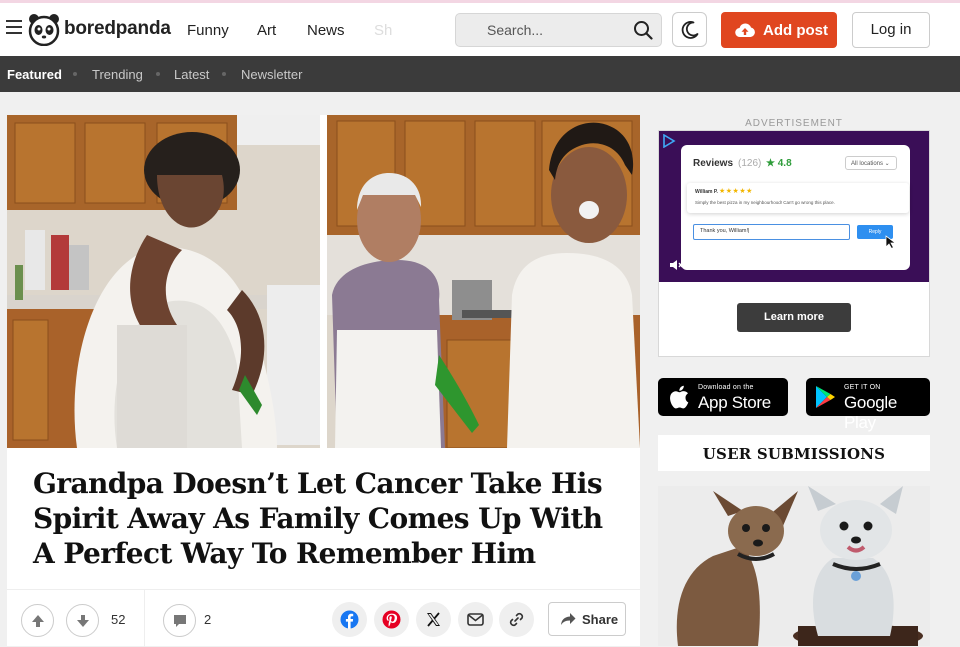  Describe the element at coordinates (676, 265) in the screenshot. I see `mute-icon` at that location.